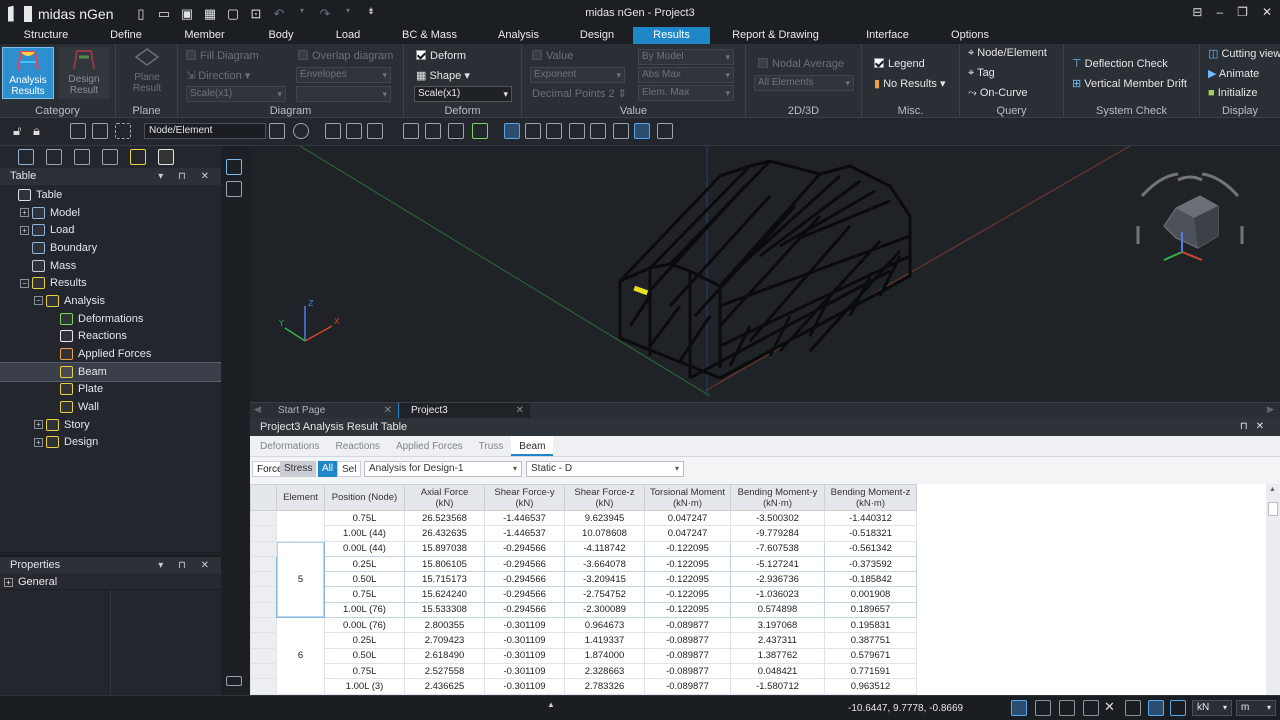 This screenshot has width=1280, height=720. I want to click on results-tab-icon, so click(138, 157).